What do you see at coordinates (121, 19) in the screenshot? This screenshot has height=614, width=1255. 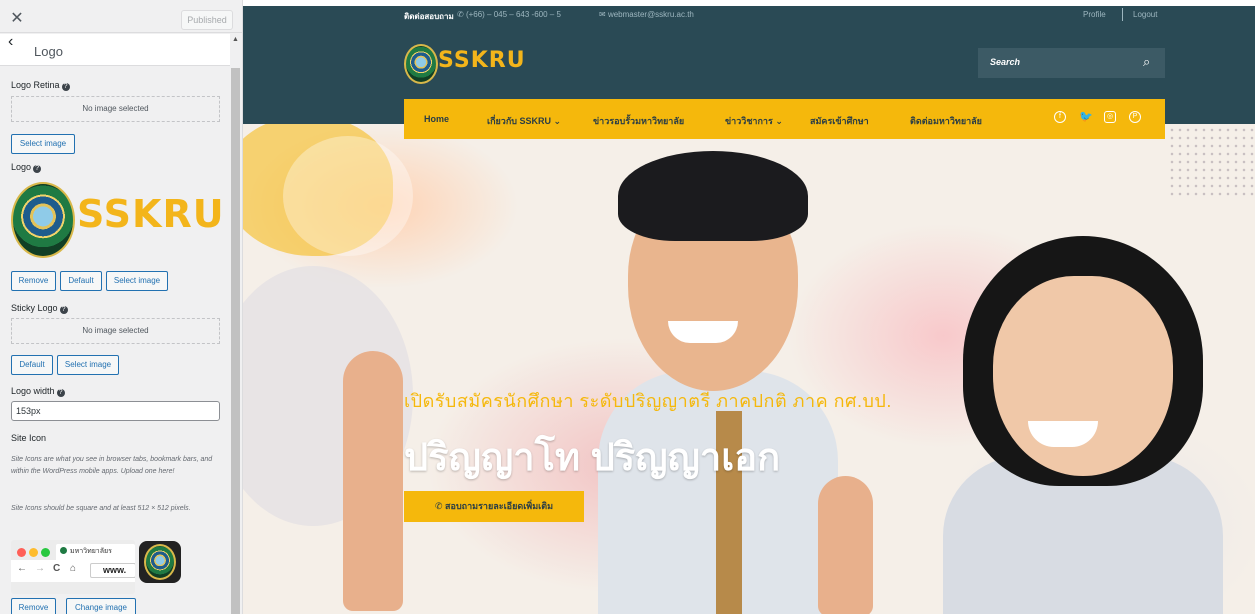 I see `customizer-topbar: ✕ Published` at bounding box center [121, 19].